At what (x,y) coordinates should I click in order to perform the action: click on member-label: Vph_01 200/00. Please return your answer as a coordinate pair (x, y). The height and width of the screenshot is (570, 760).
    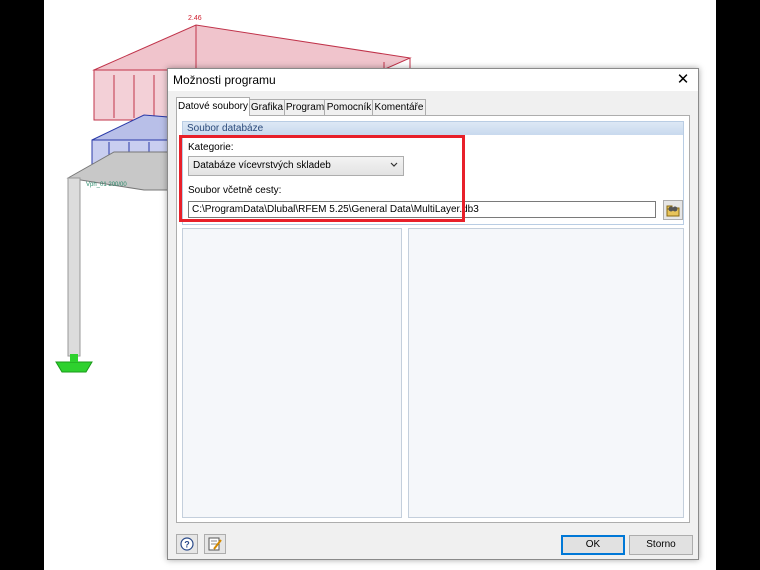
    Looking at the image, I should click on (106, 185).